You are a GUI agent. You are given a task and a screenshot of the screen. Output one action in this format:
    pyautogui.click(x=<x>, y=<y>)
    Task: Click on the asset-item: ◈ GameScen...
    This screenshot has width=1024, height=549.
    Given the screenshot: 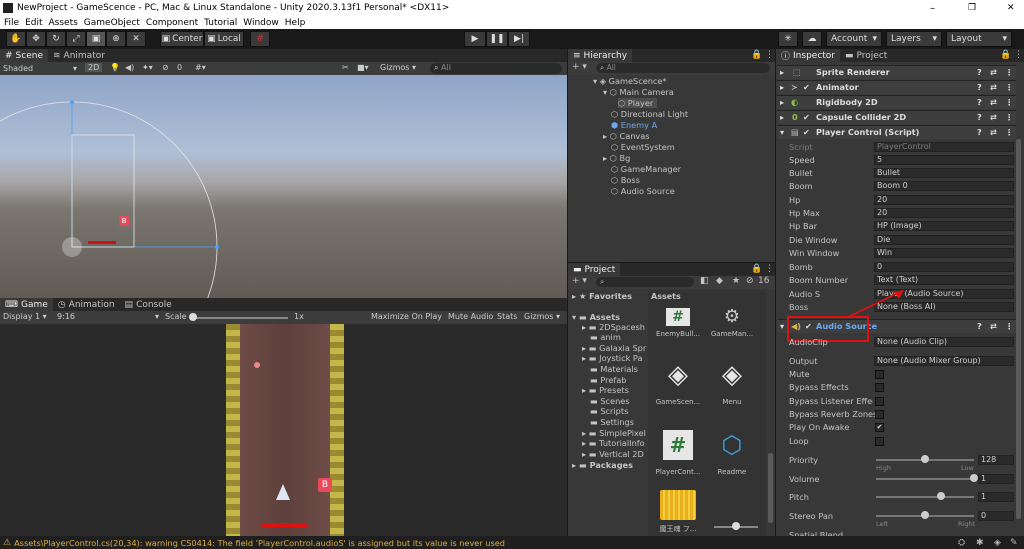 What is the action you would take?
    pyautogui.click(x=678, y=388)
    